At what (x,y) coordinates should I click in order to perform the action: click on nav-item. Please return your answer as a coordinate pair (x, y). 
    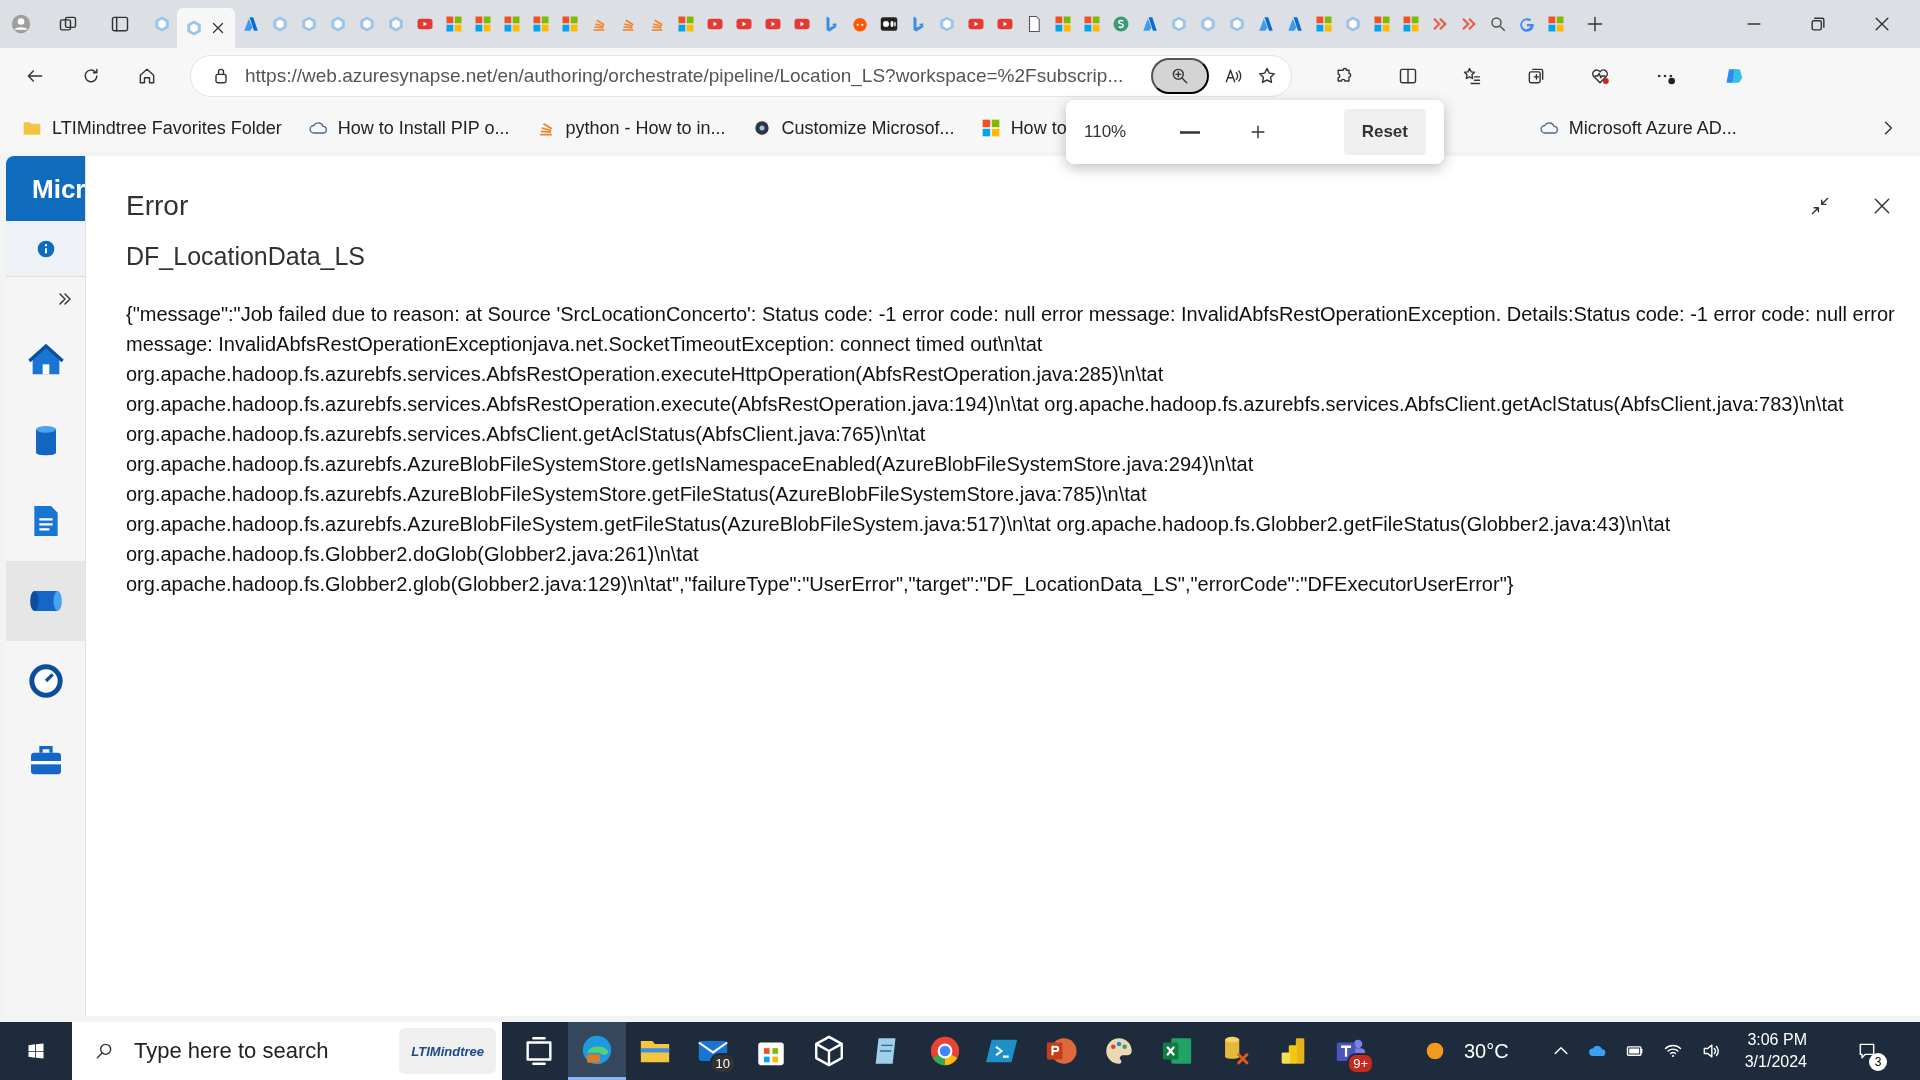
    Looking at the image, I should click on (45, 601).